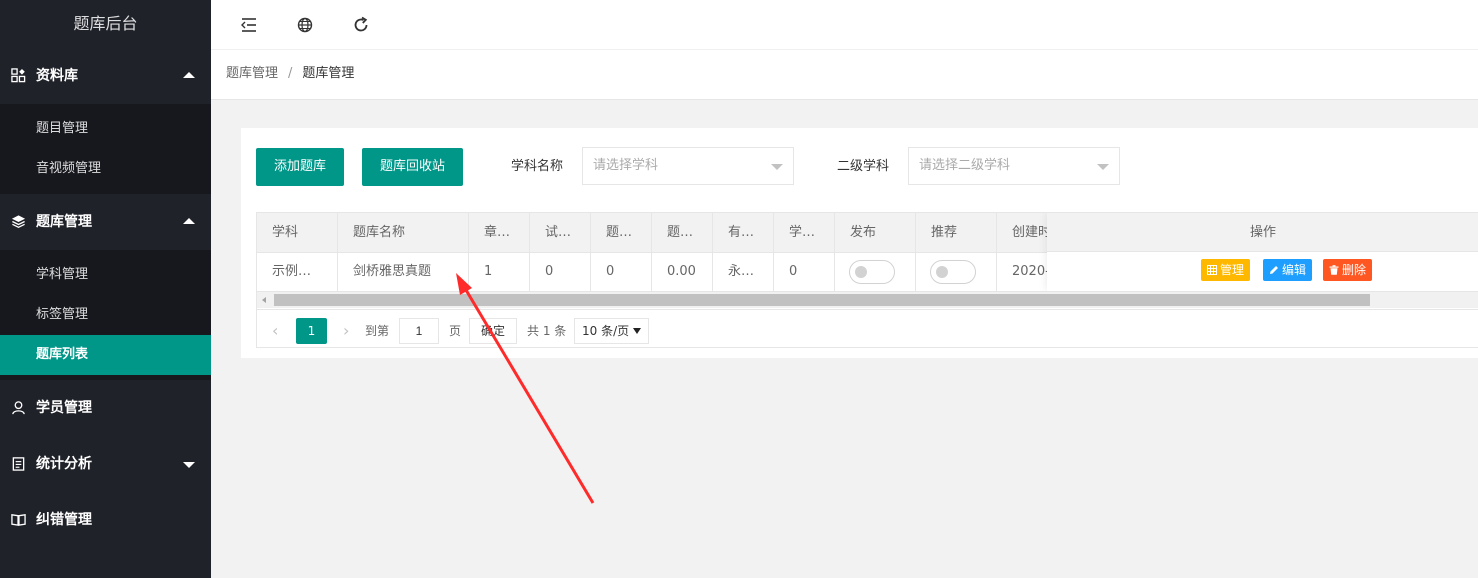 The height and width of the screenshot is (578, 1478). I want to click on grid-icon, so click(18, 75).